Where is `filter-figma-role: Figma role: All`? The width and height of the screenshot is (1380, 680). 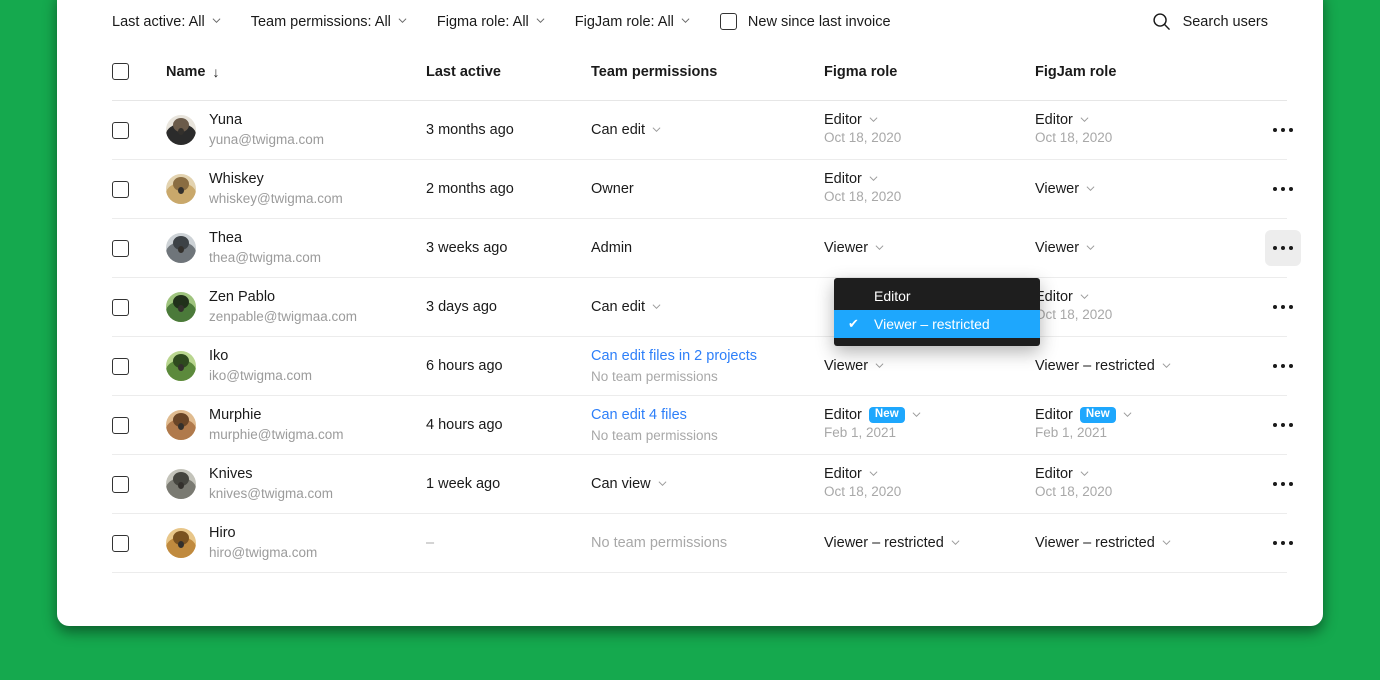 filter-figma-role: Figma role: All is located at coordinates (491, 22).